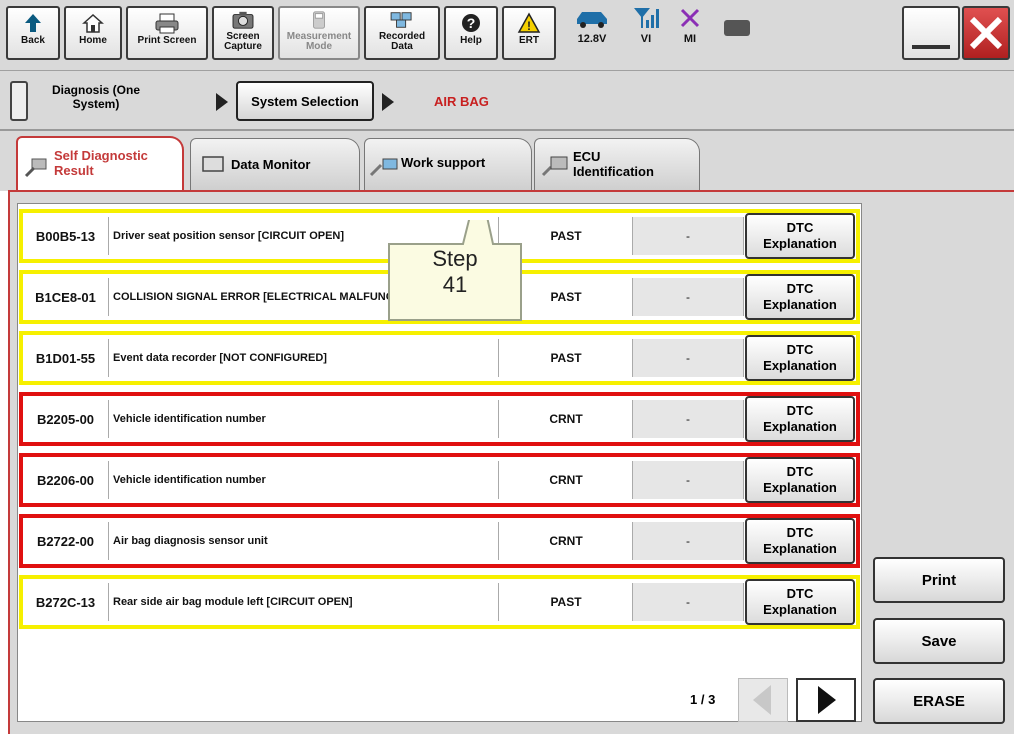 This screenshot has height=734, width=1014. Describe the element at coordinates (986, 33) in the screenshot. I see `close-button` at that location.